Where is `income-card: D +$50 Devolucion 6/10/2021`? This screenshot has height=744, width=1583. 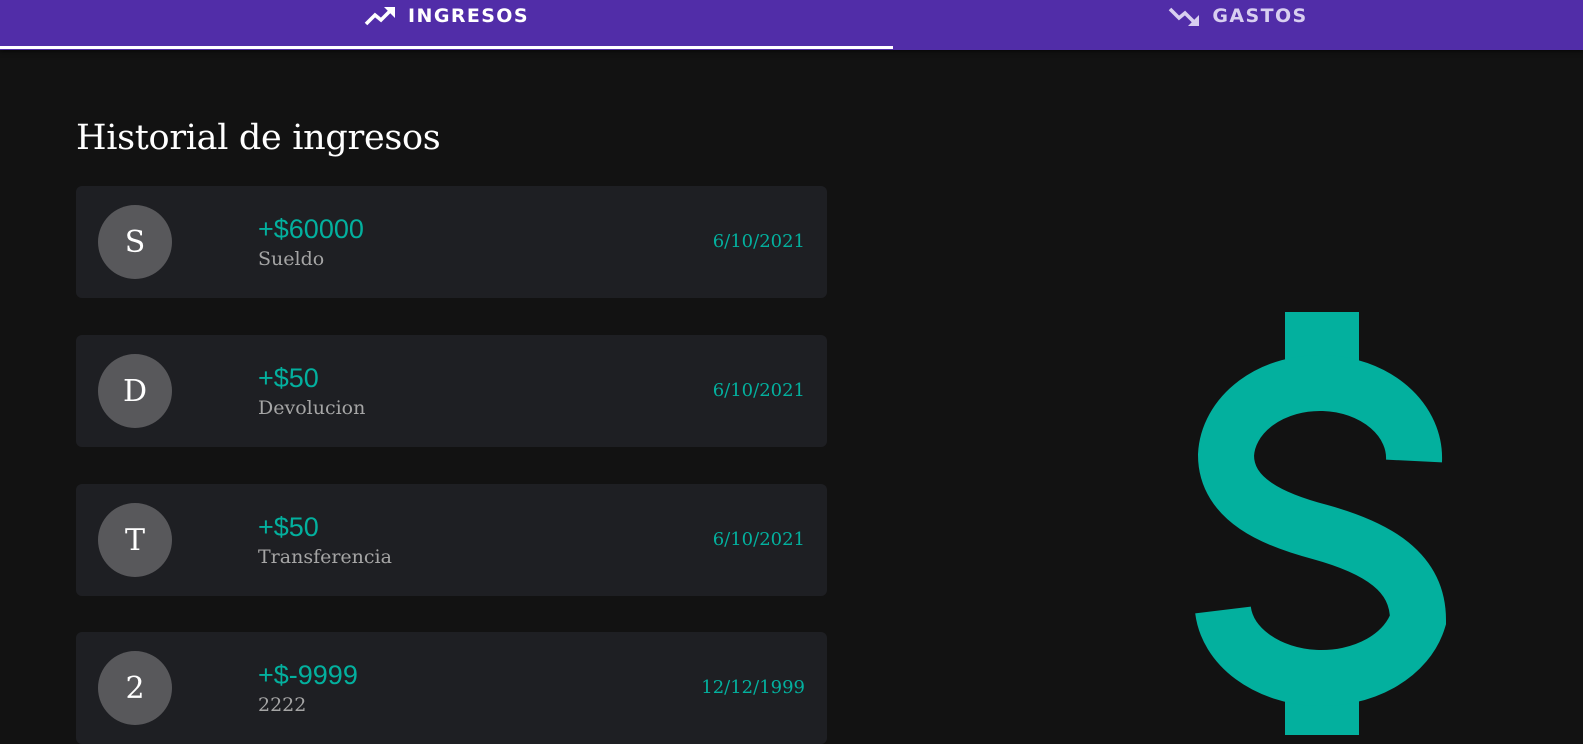
income-card: D +$50 Devolucion 6/10/2021 is located at coordinates (451, 391).